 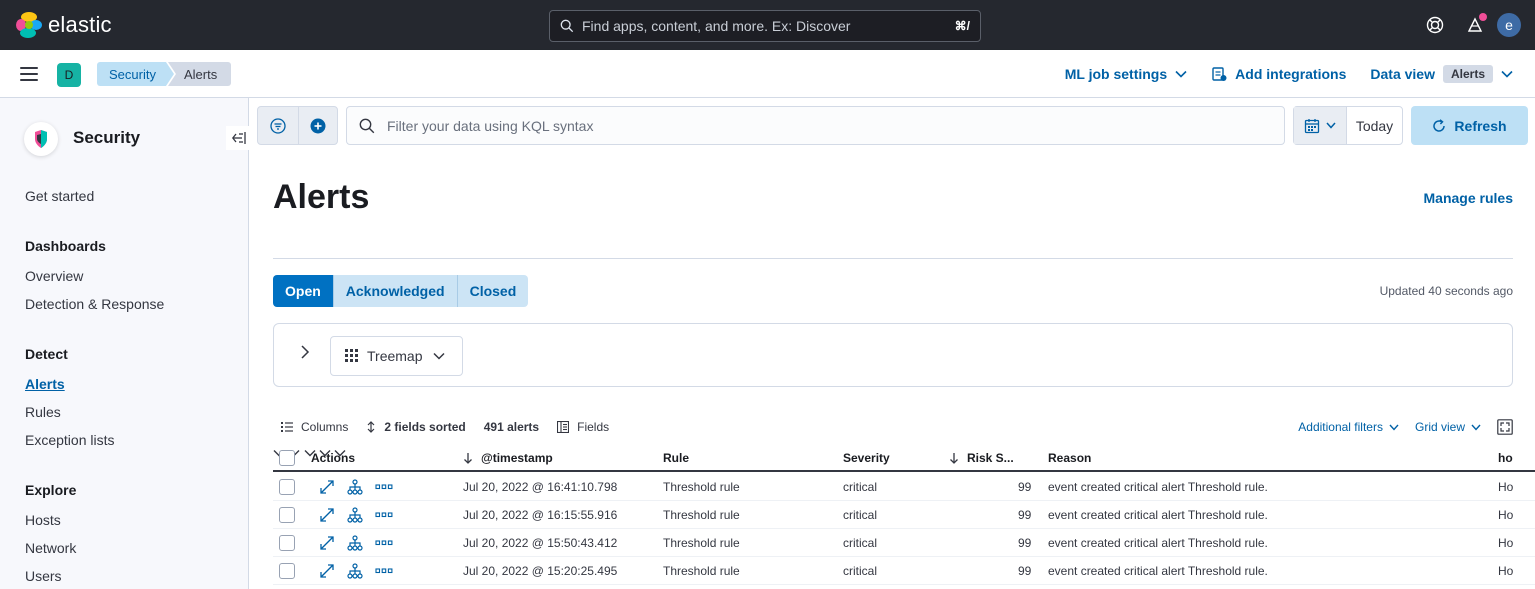 I want to click on column-header-severity: Severity, so click(x=866, y=458).